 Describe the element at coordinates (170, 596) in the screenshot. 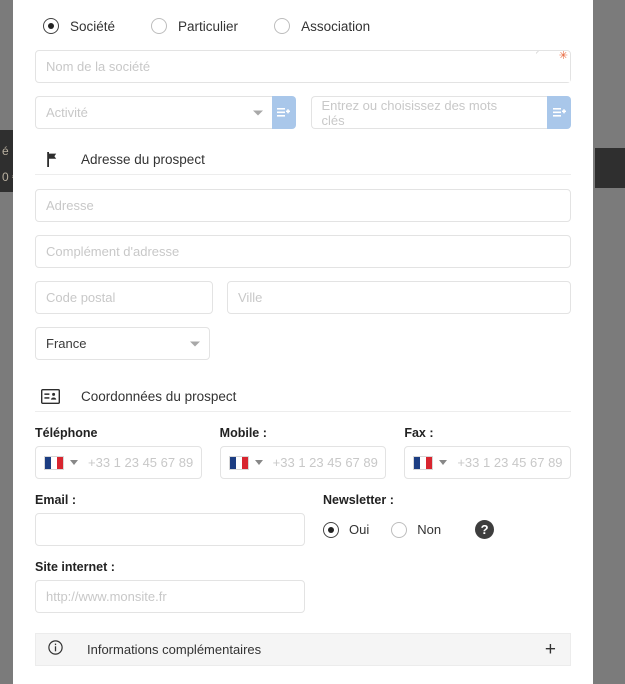

I see `website-input` at that location.